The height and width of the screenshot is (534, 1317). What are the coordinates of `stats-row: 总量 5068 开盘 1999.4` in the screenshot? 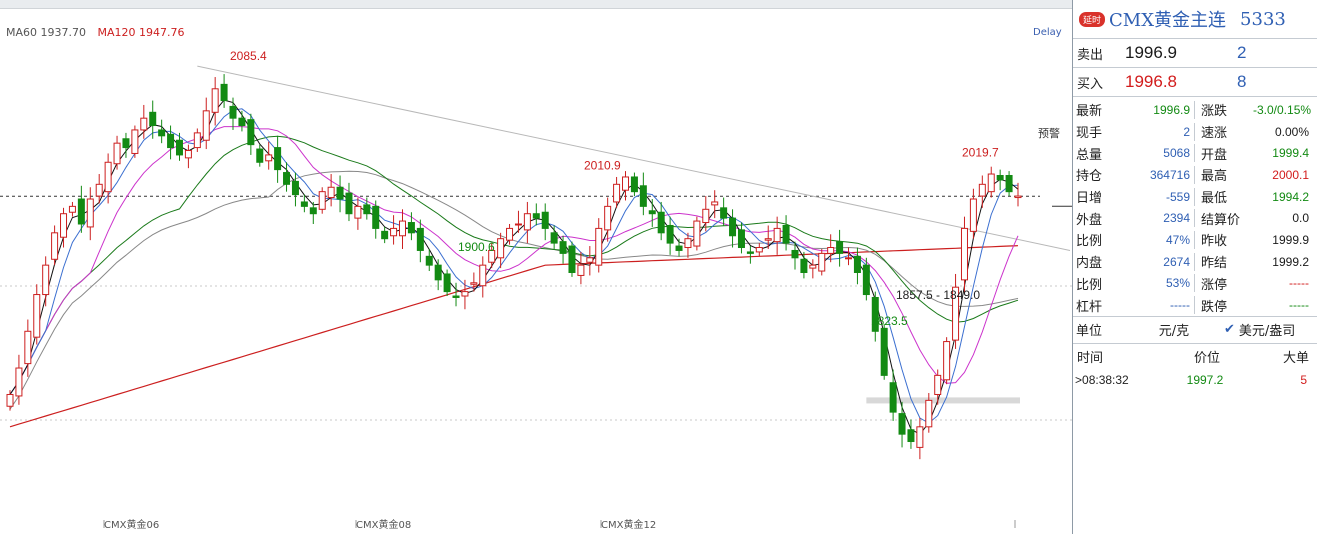 It's located at (1195, 153).